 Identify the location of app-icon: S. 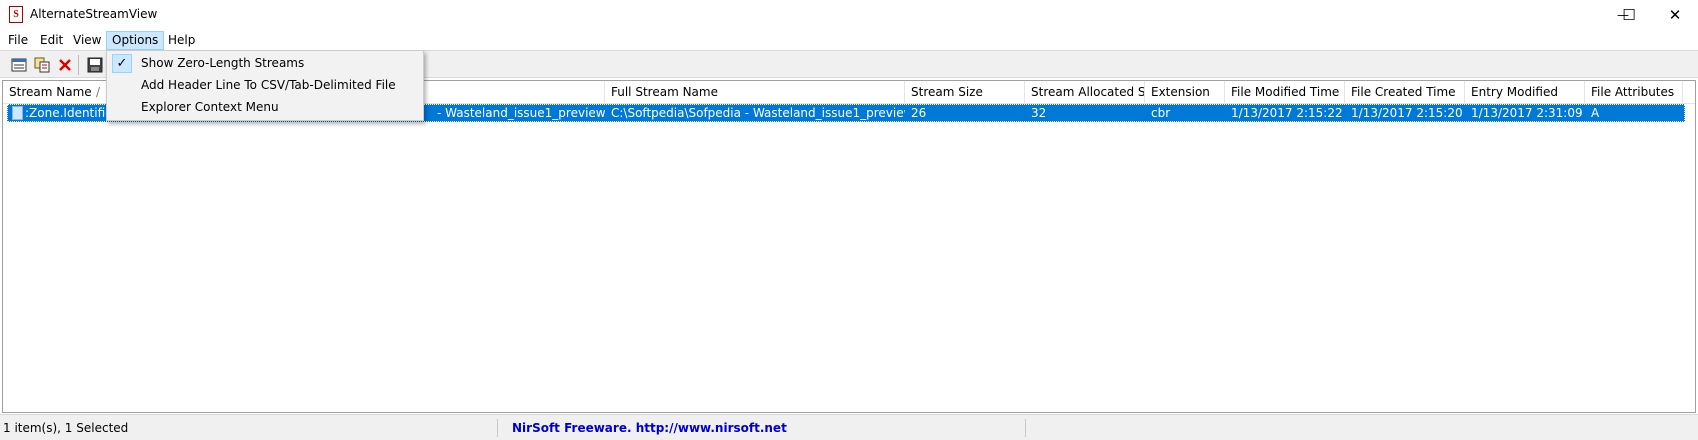
(16, 14).